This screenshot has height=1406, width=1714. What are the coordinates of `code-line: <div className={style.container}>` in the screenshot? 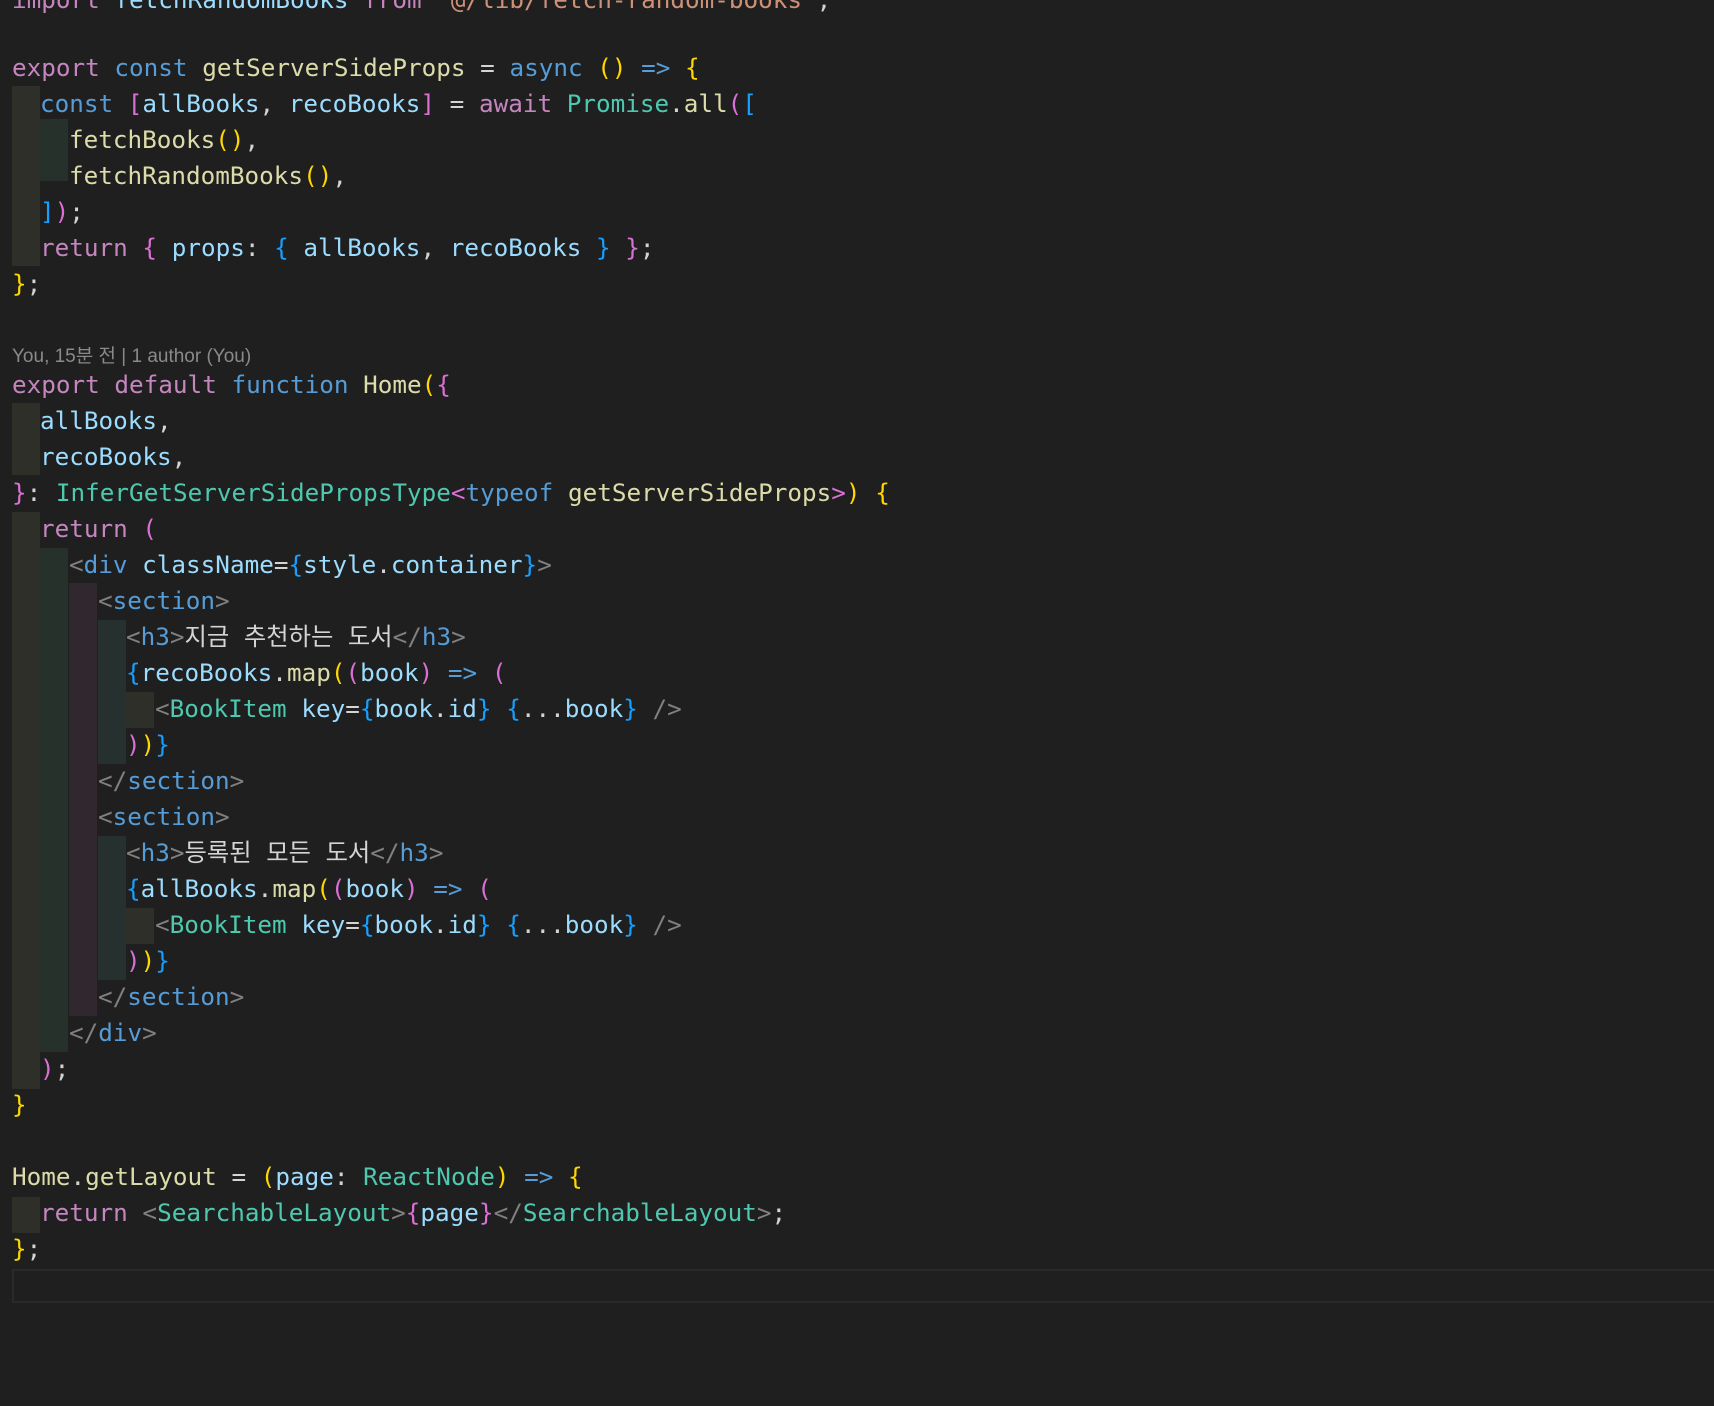 It's located at (310, 565).